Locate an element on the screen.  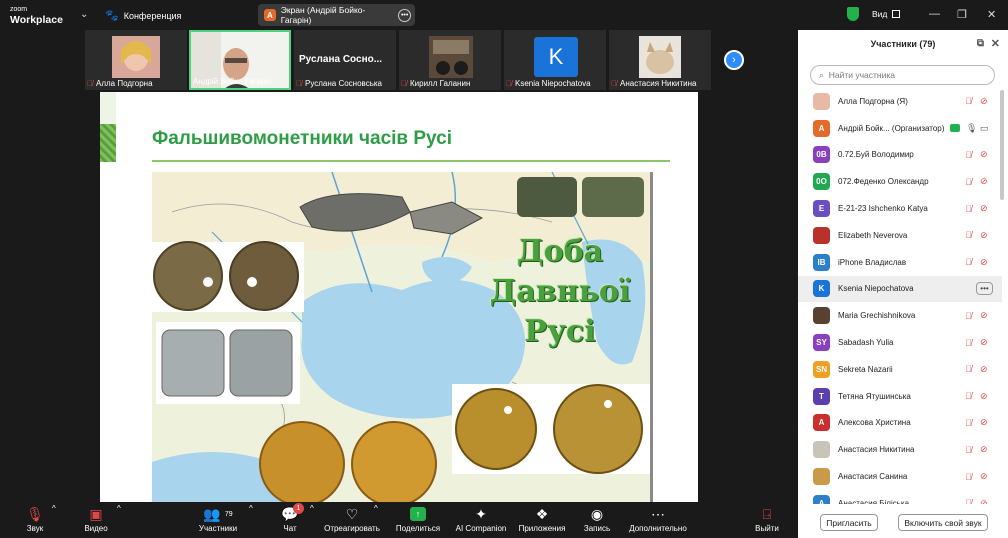
participant-row: IB iPhone Владислав 🎙̸ ⊘ is located at coordinates (900, 262).